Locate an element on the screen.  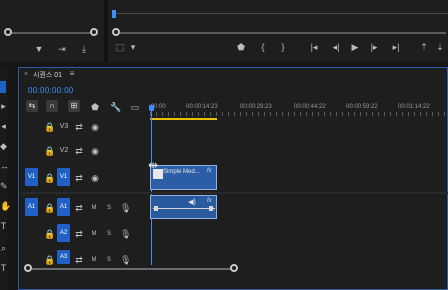
wrench-icon: 🔧 is located at coordinates (115, 107).